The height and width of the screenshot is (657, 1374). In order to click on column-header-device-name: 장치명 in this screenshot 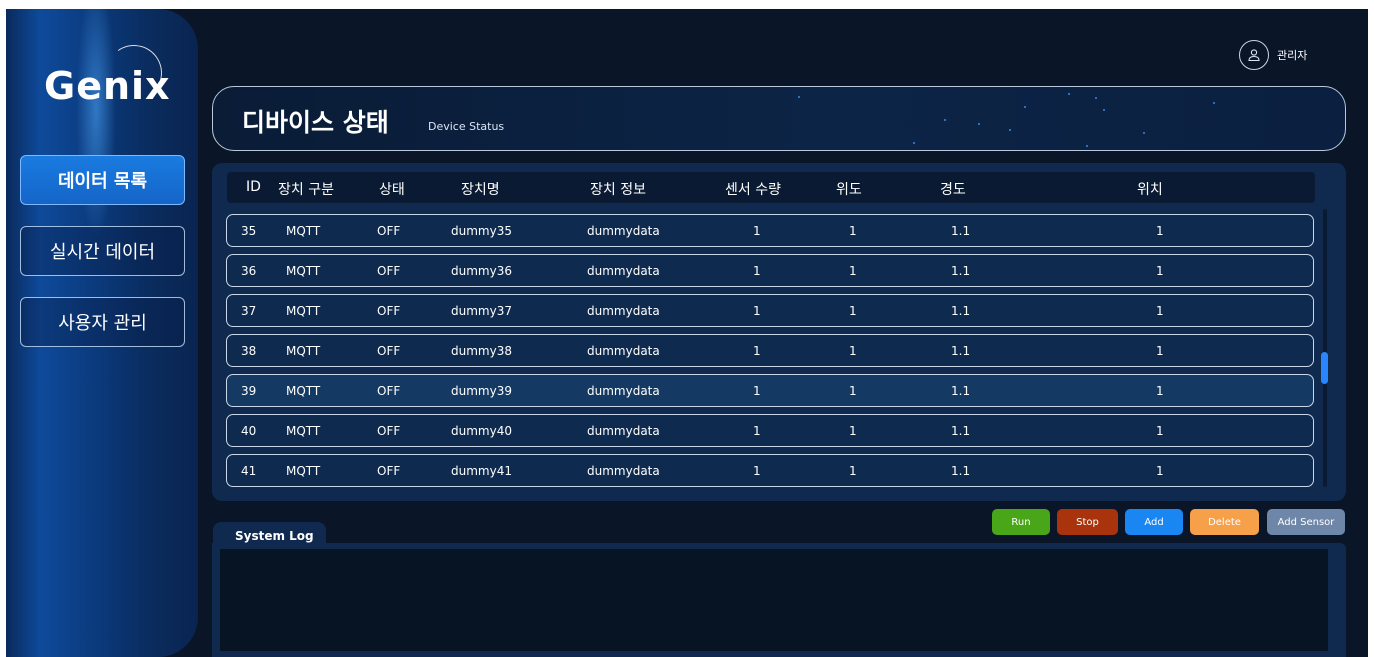, I will do `click(480, 190)`.